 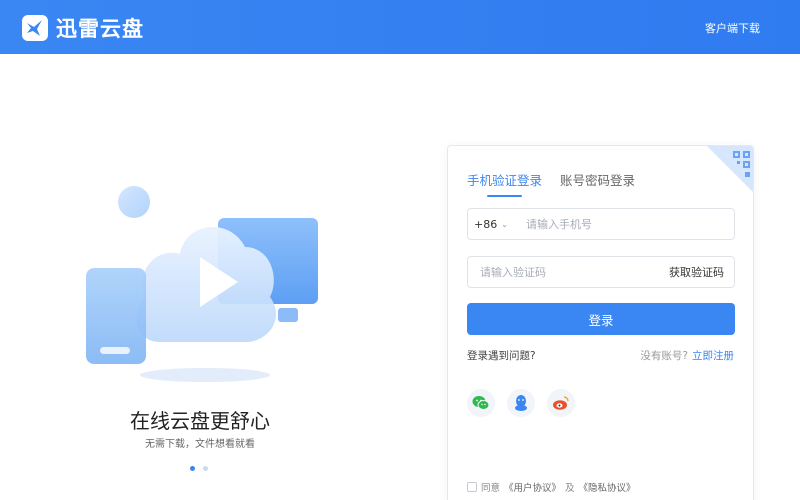 What do you see at coordinates (100, 29) in the screenshot?
I see `app-name: 迅雷云盘` at bounding box center [100, 29].